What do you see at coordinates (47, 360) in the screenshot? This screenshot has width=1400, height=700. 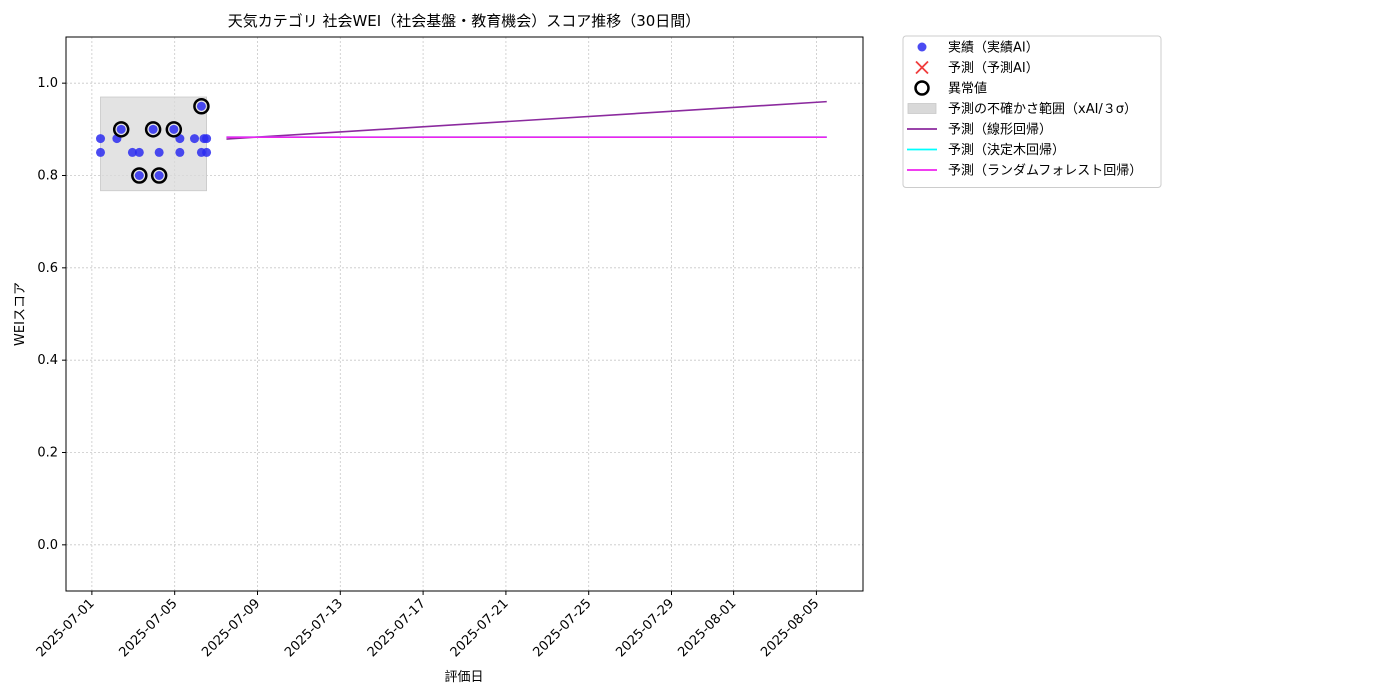 I see `y-tick-label: 0.4` at bounding box center [47, 360].